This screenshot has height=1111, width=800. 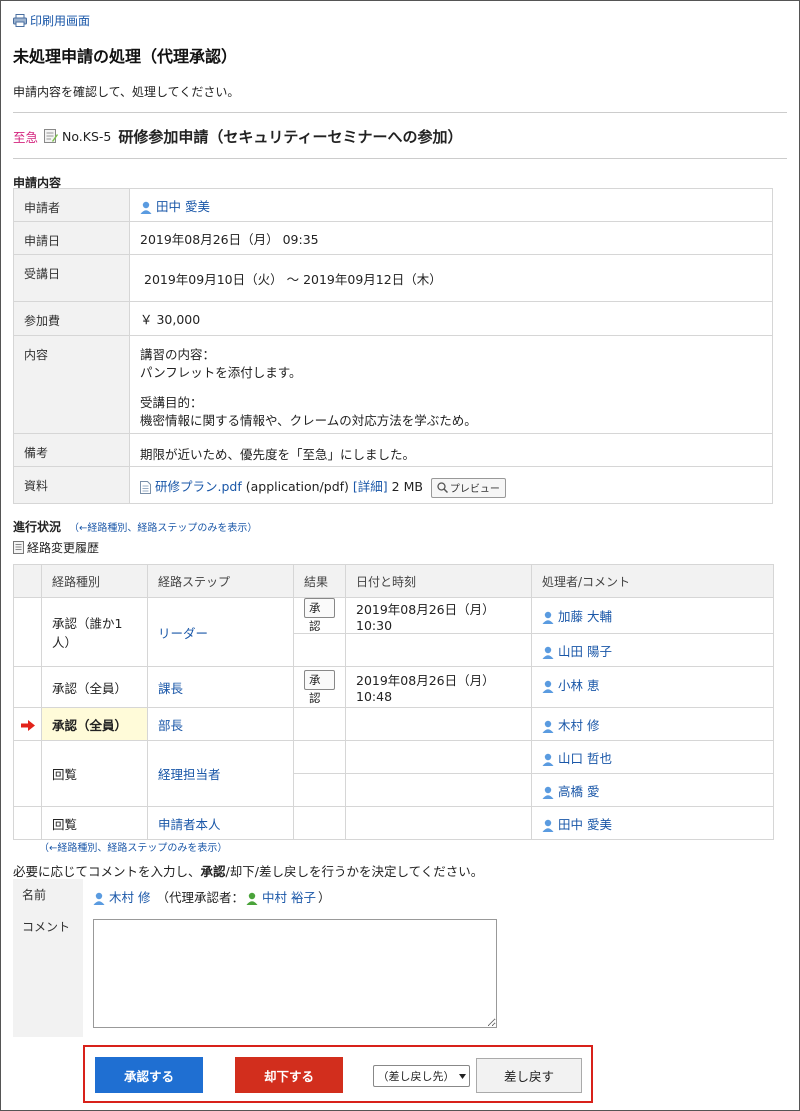 I want to click on processor-user-link: 高橋 愛, so click(x=570, y=791).